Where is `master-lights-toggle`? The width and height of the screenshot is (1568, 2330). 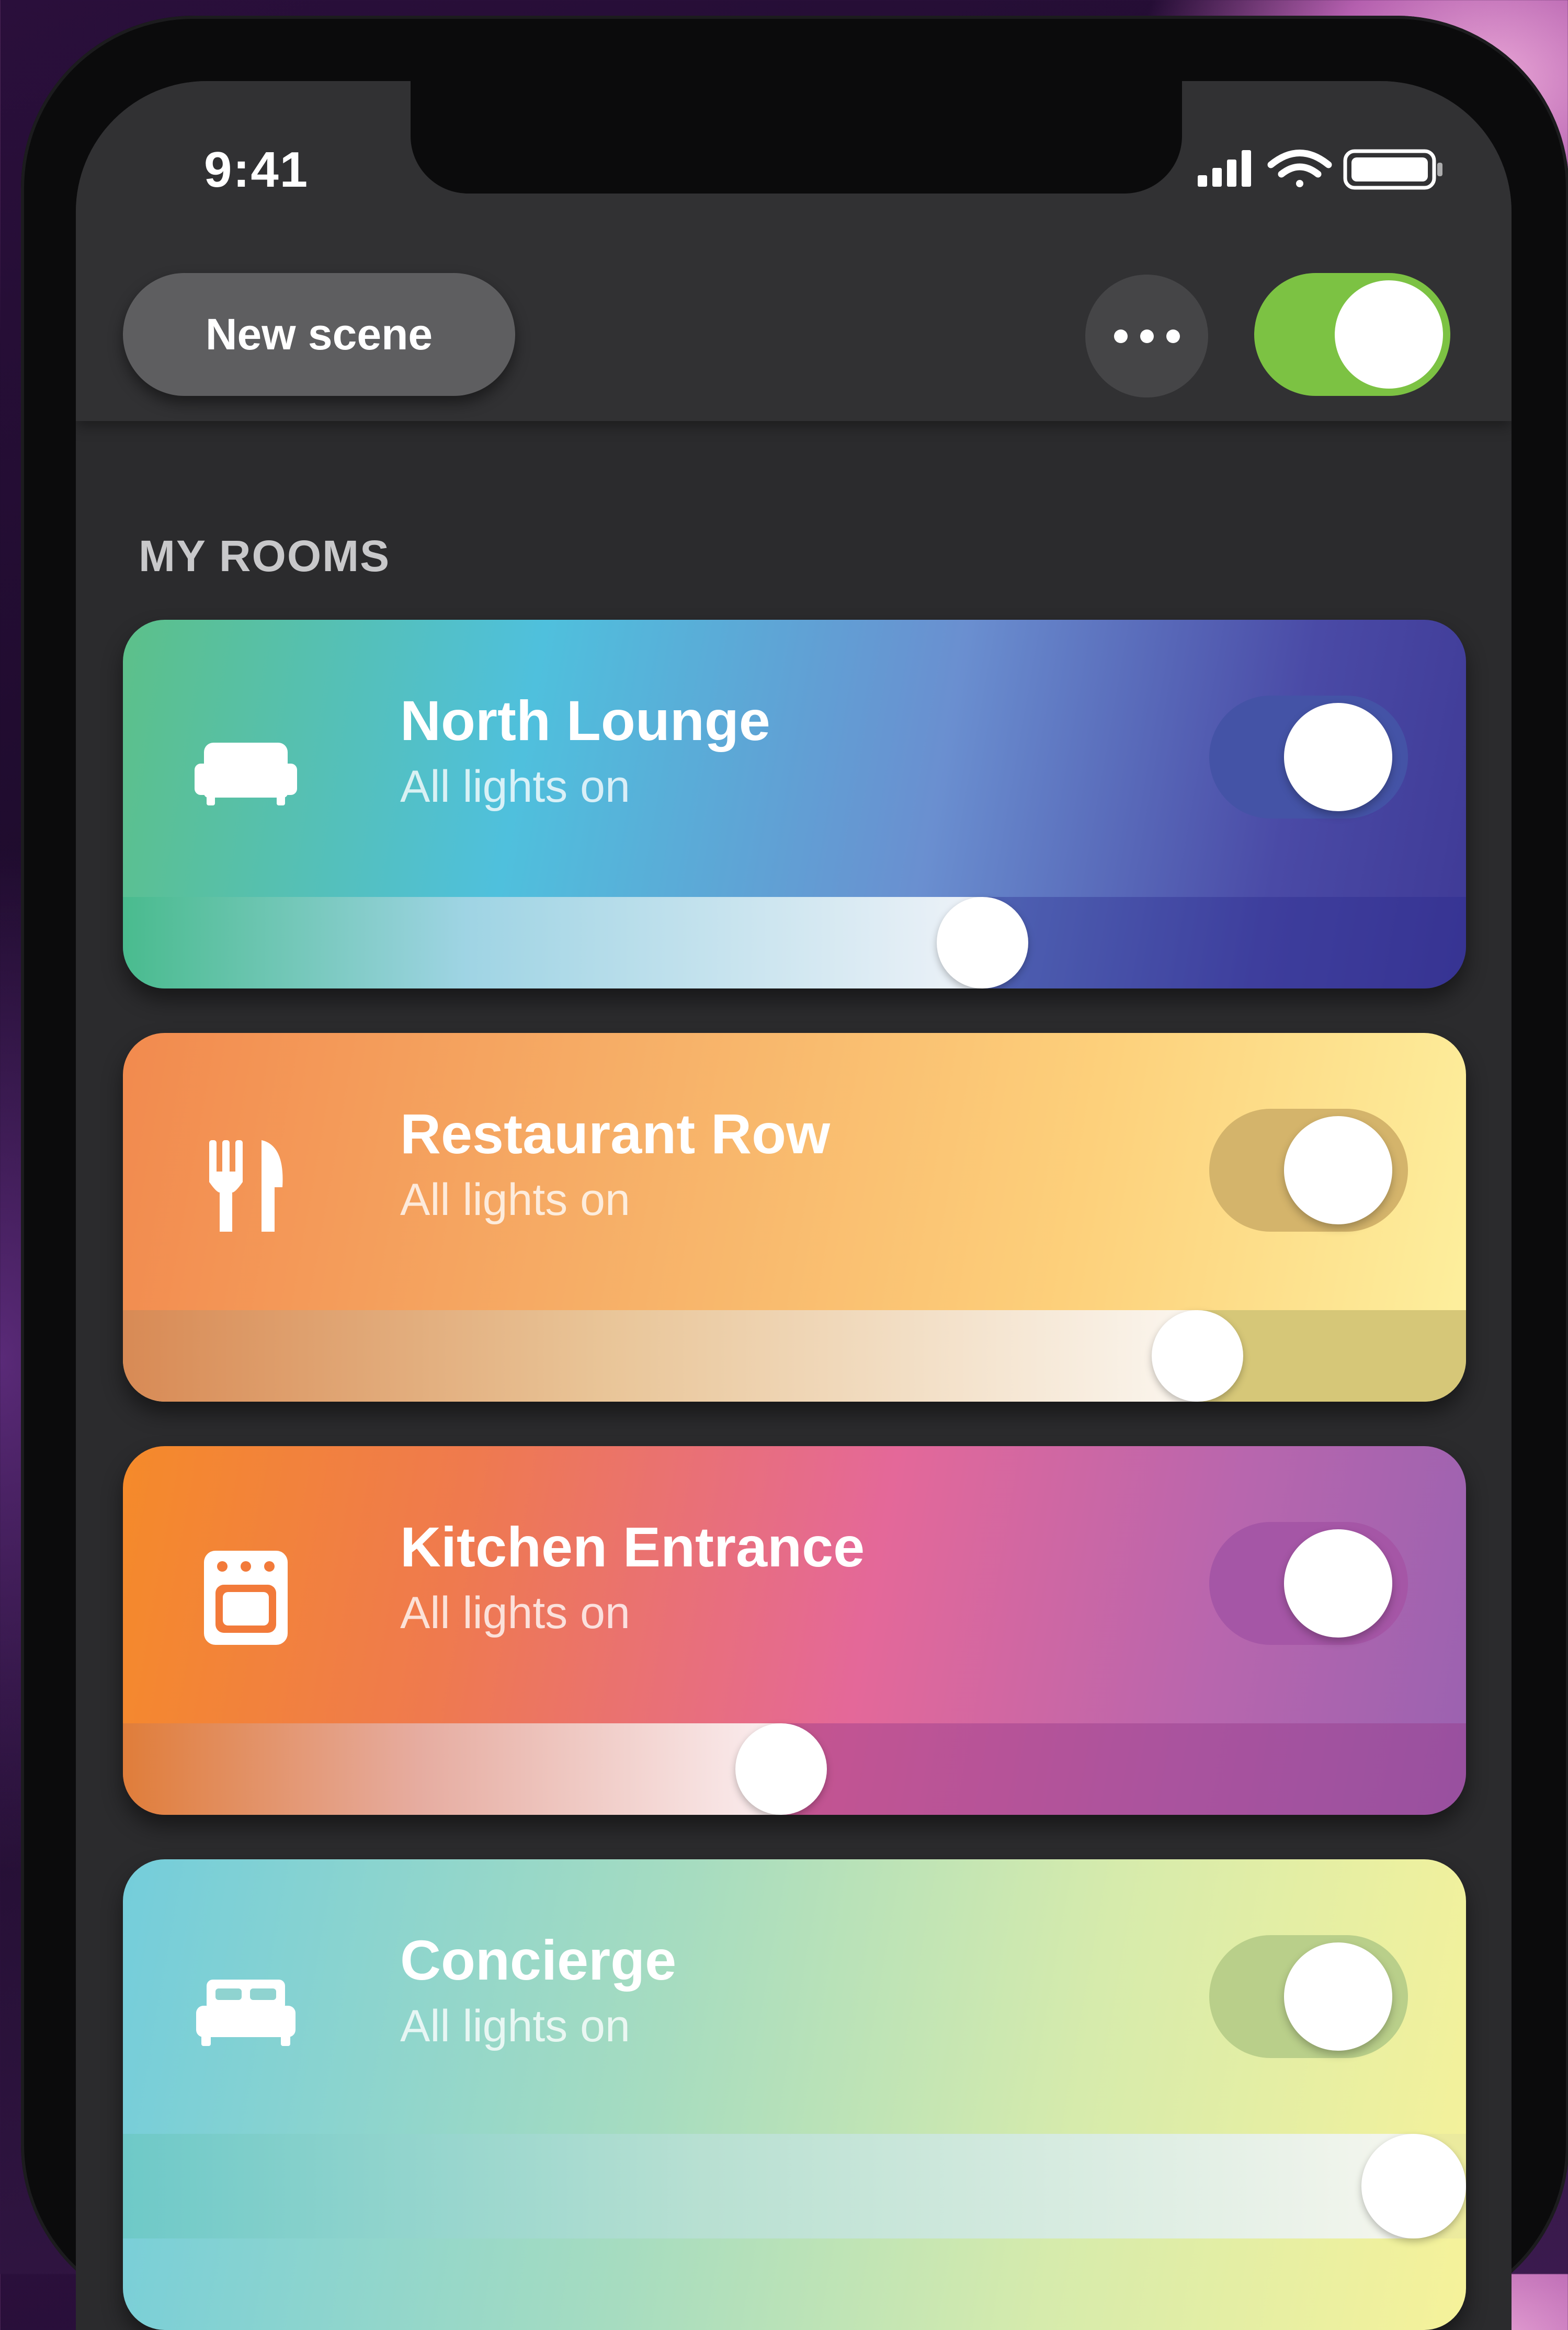
master-lights-toggle is located at coordinates (1352, 334).